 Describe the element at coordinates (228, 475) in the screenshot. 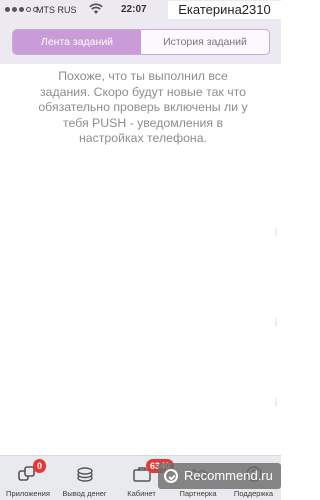

I see `site-watermark-text: Recommend.ru` at that location.